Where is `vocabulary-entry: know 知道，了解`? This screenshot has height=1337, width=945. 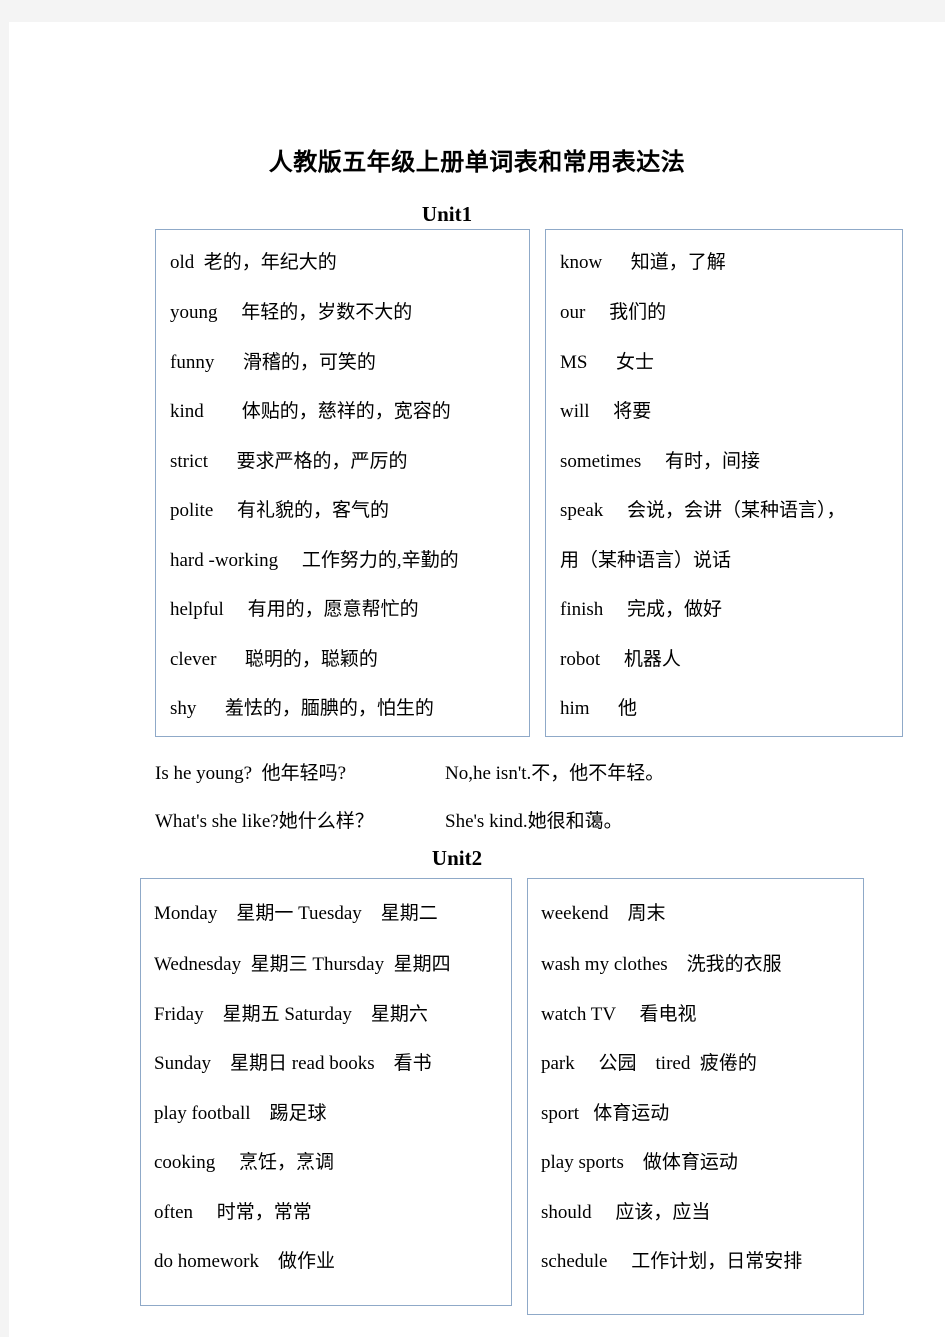
vocabulary-entry: know 知道，了解 is located at coordinates (643, 262).